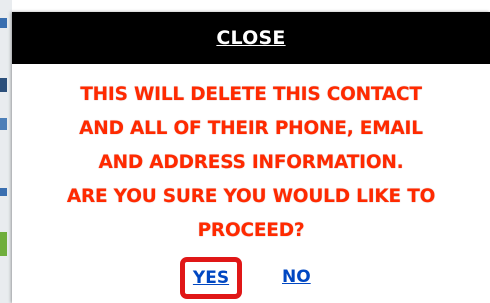 This screenshot has height=303, width=490. What do you see at coordinates (251, 128) in the screenshot?
I see `message-line: AND ALL OF THEIR PHONE, EMAIL` at bounding box center [251, 128].